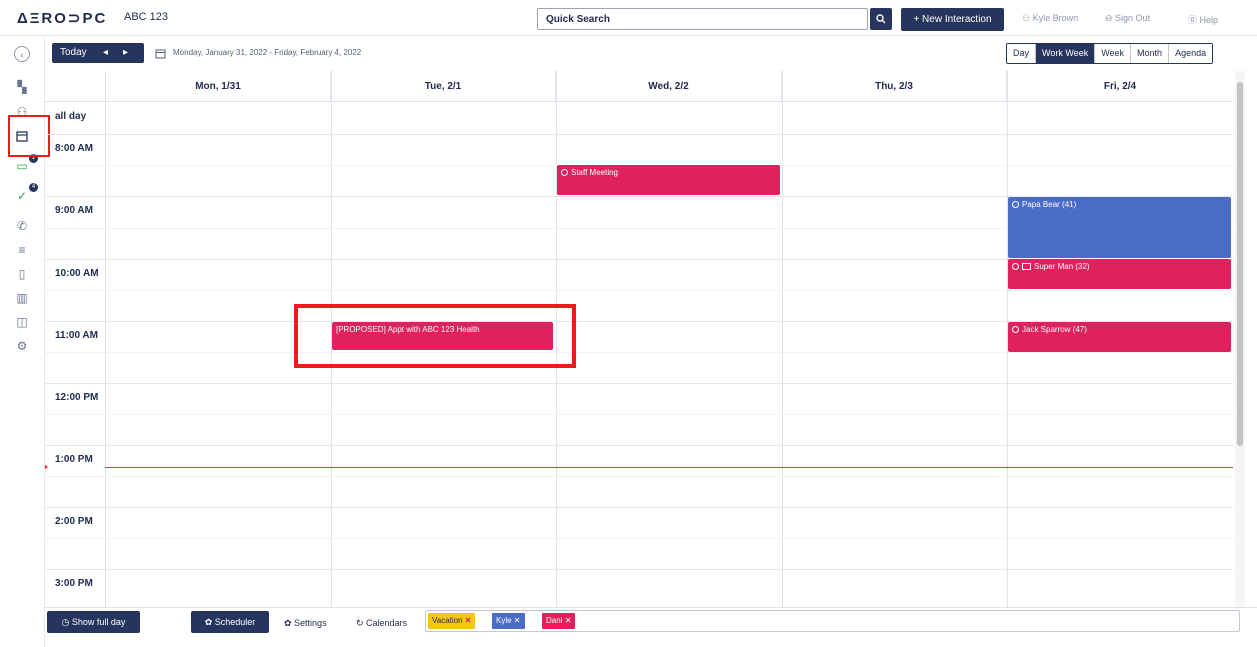  Describe the element at coordinates (22, 166) in the screenshot. I see `messages-icon: ▭` at that location.